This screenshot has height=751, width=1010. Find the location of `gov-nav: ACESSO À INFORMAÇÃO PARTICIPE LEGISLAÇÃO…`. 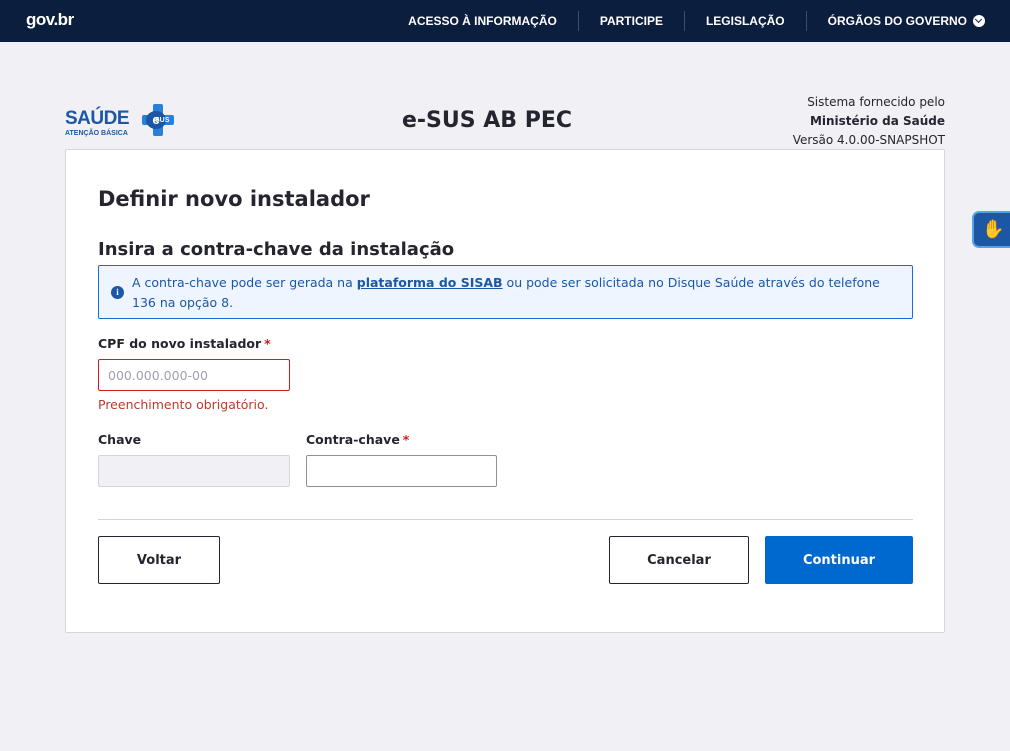

gov-nav: ACESSO À INFORMAÇÃO PARTICIPE LEGISLAÇÃO… is located at coordinates (686, 21).